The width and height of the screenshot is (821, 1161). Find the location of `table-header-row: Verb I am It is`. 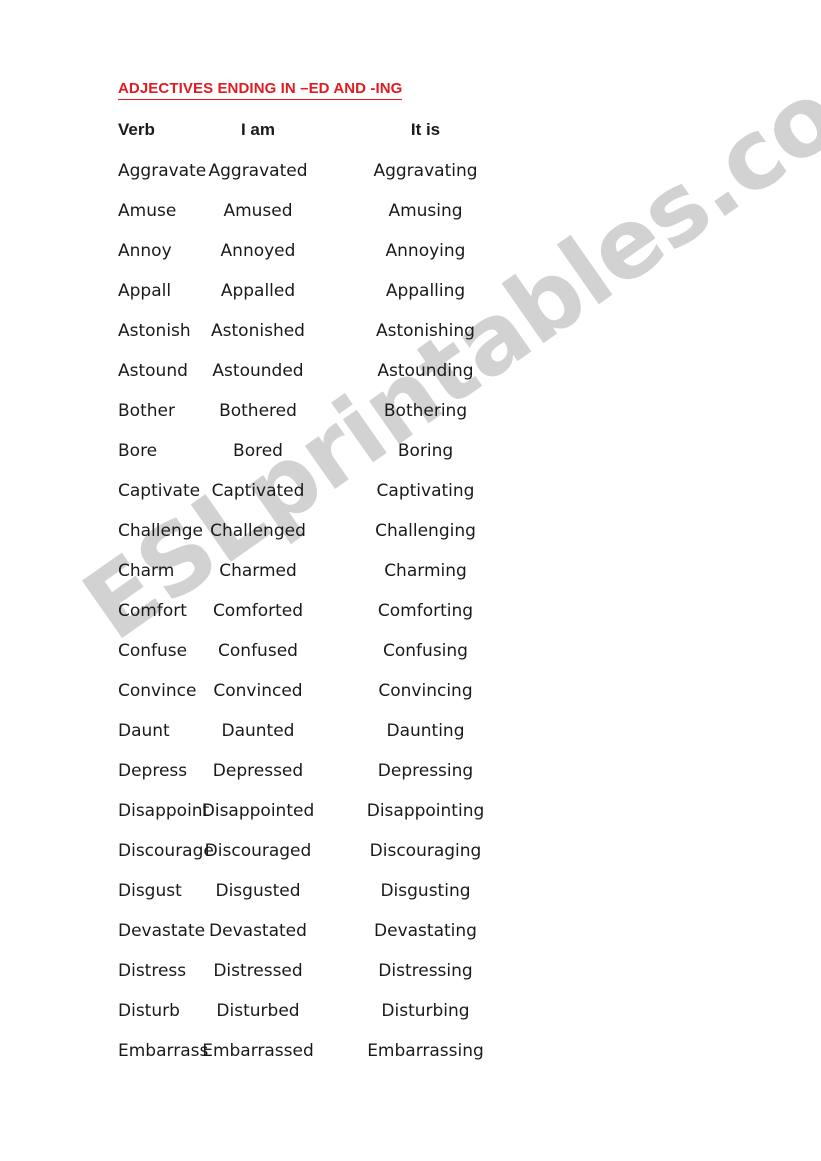

table-header-row: Verb I am It is is located at coordinates (410, 130).